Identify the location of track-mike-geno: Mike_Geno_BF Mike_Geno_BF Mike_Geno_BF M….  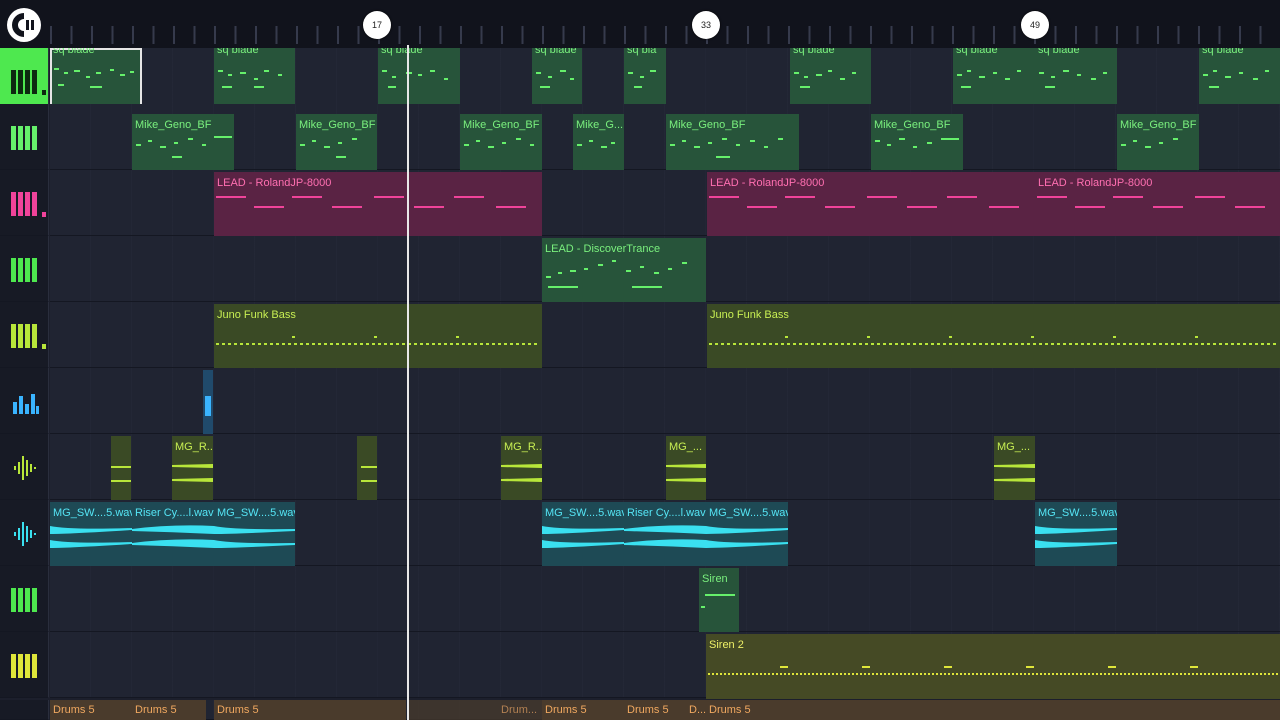
(640, 141).